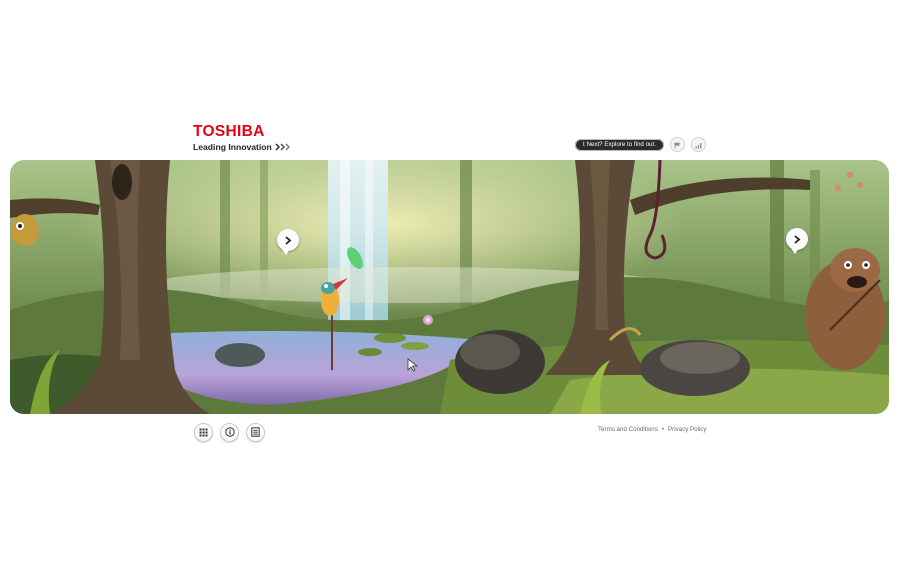 The height and width of the screenshot is (575, 900). I want to click on toshiba-logo: TOSHIBA Leading Innovation, so click(242, 138).